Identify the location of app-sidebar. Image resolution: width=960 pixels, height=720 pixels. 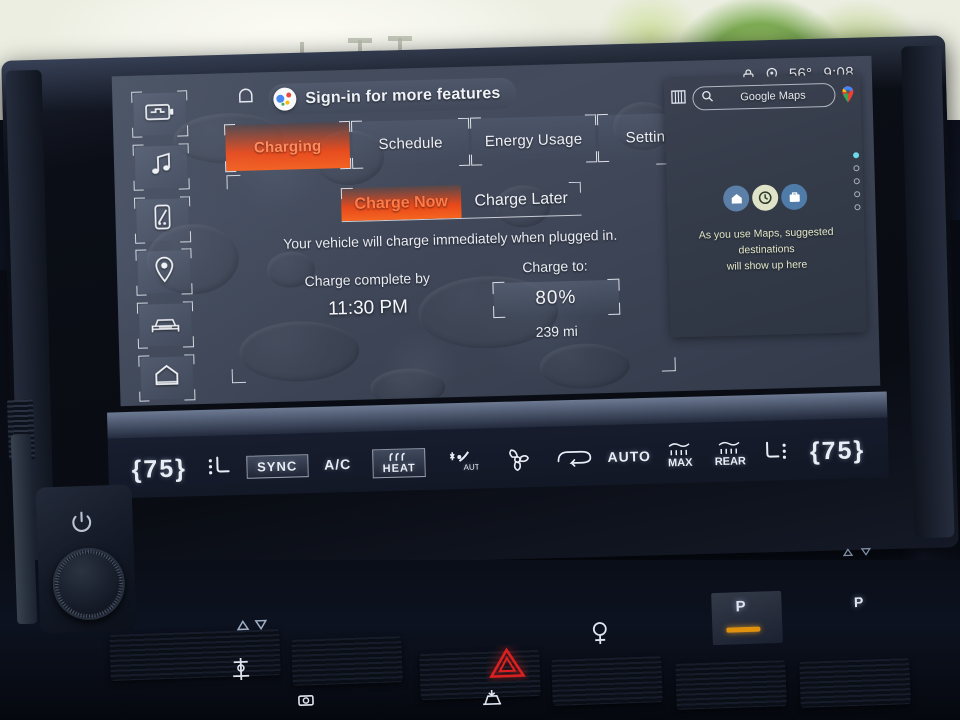
(163, 246).